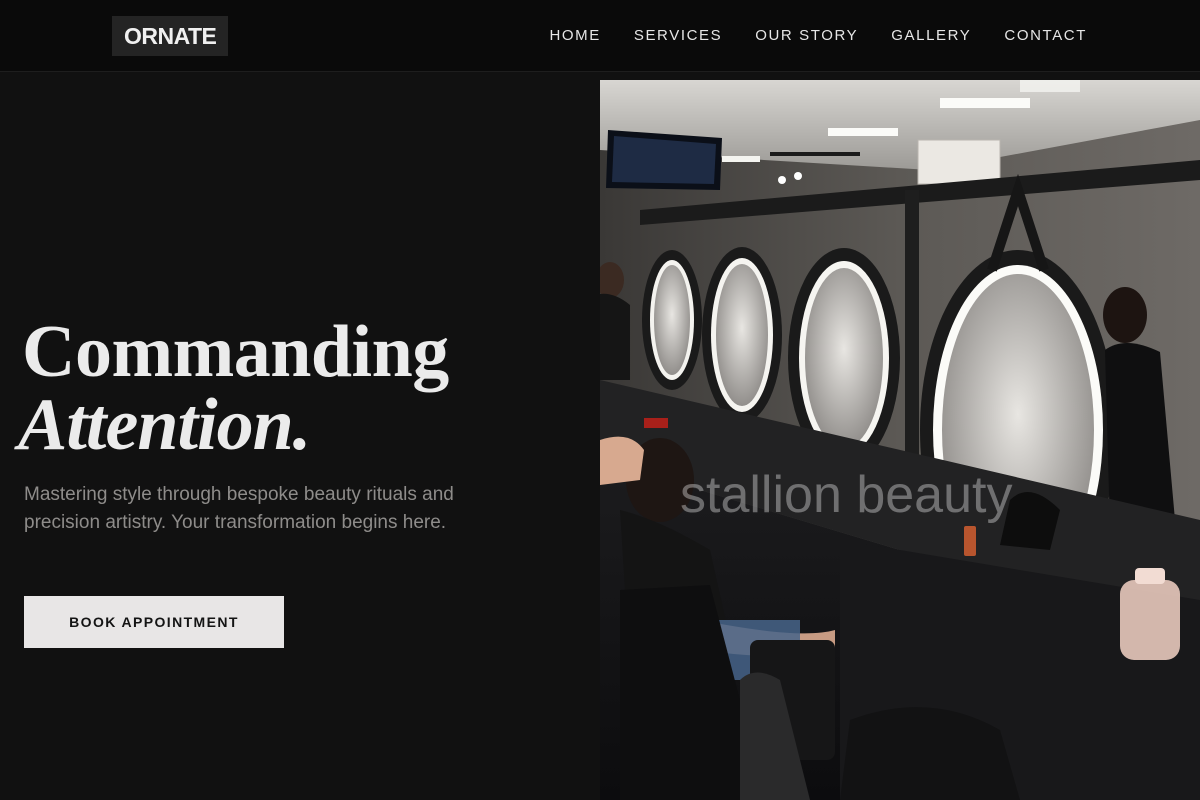  Describe the element at coordinates (678, 35) in the screenshot. I see `nav-services: SERVICES` at that location.